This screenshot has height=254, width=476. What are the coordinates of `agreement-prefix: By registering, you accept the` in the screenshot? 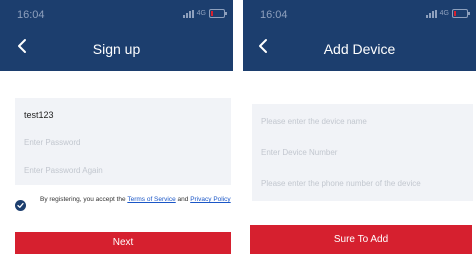 It's located at (84, 199).